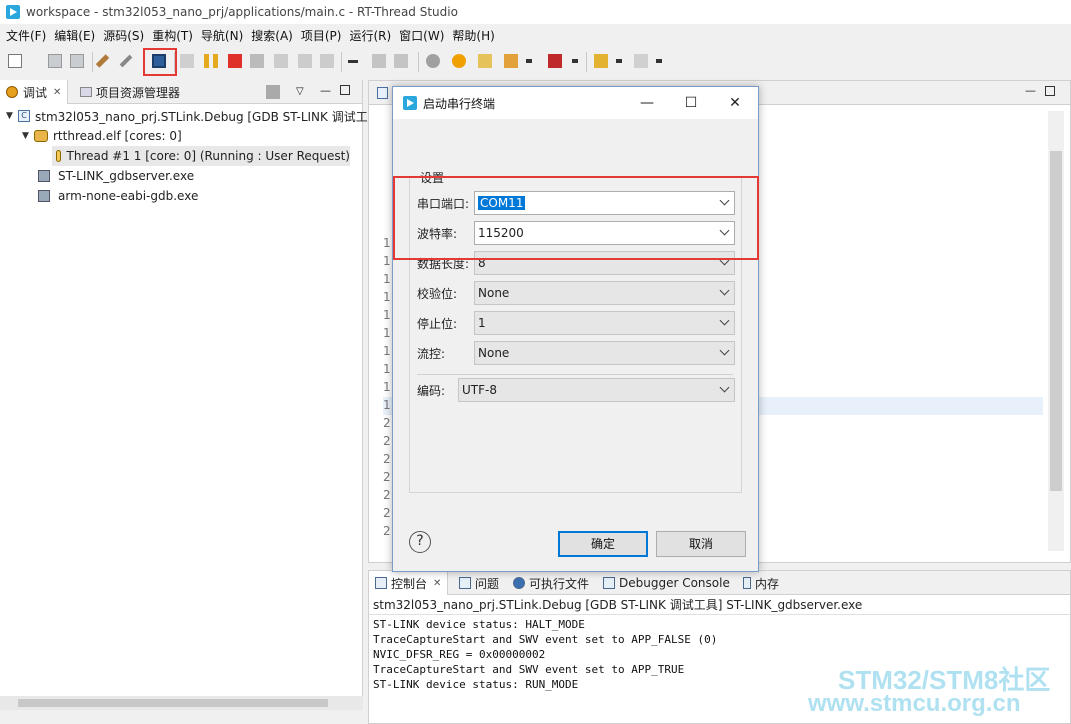 The image size is (1071, 724). I want to click on use-step-filters-icon, so click(379, 61).